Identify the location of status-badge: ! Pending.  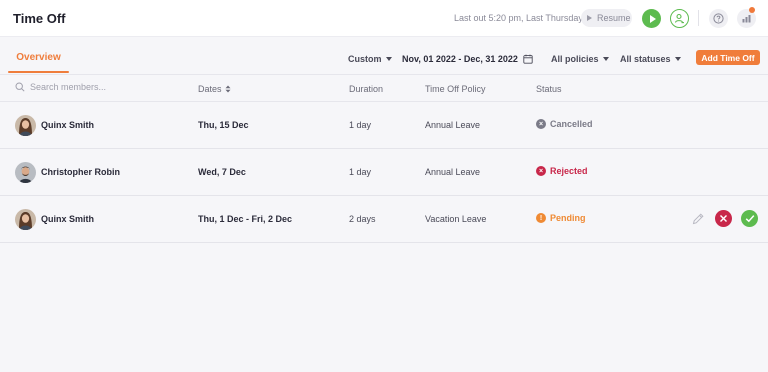
(561, 218).